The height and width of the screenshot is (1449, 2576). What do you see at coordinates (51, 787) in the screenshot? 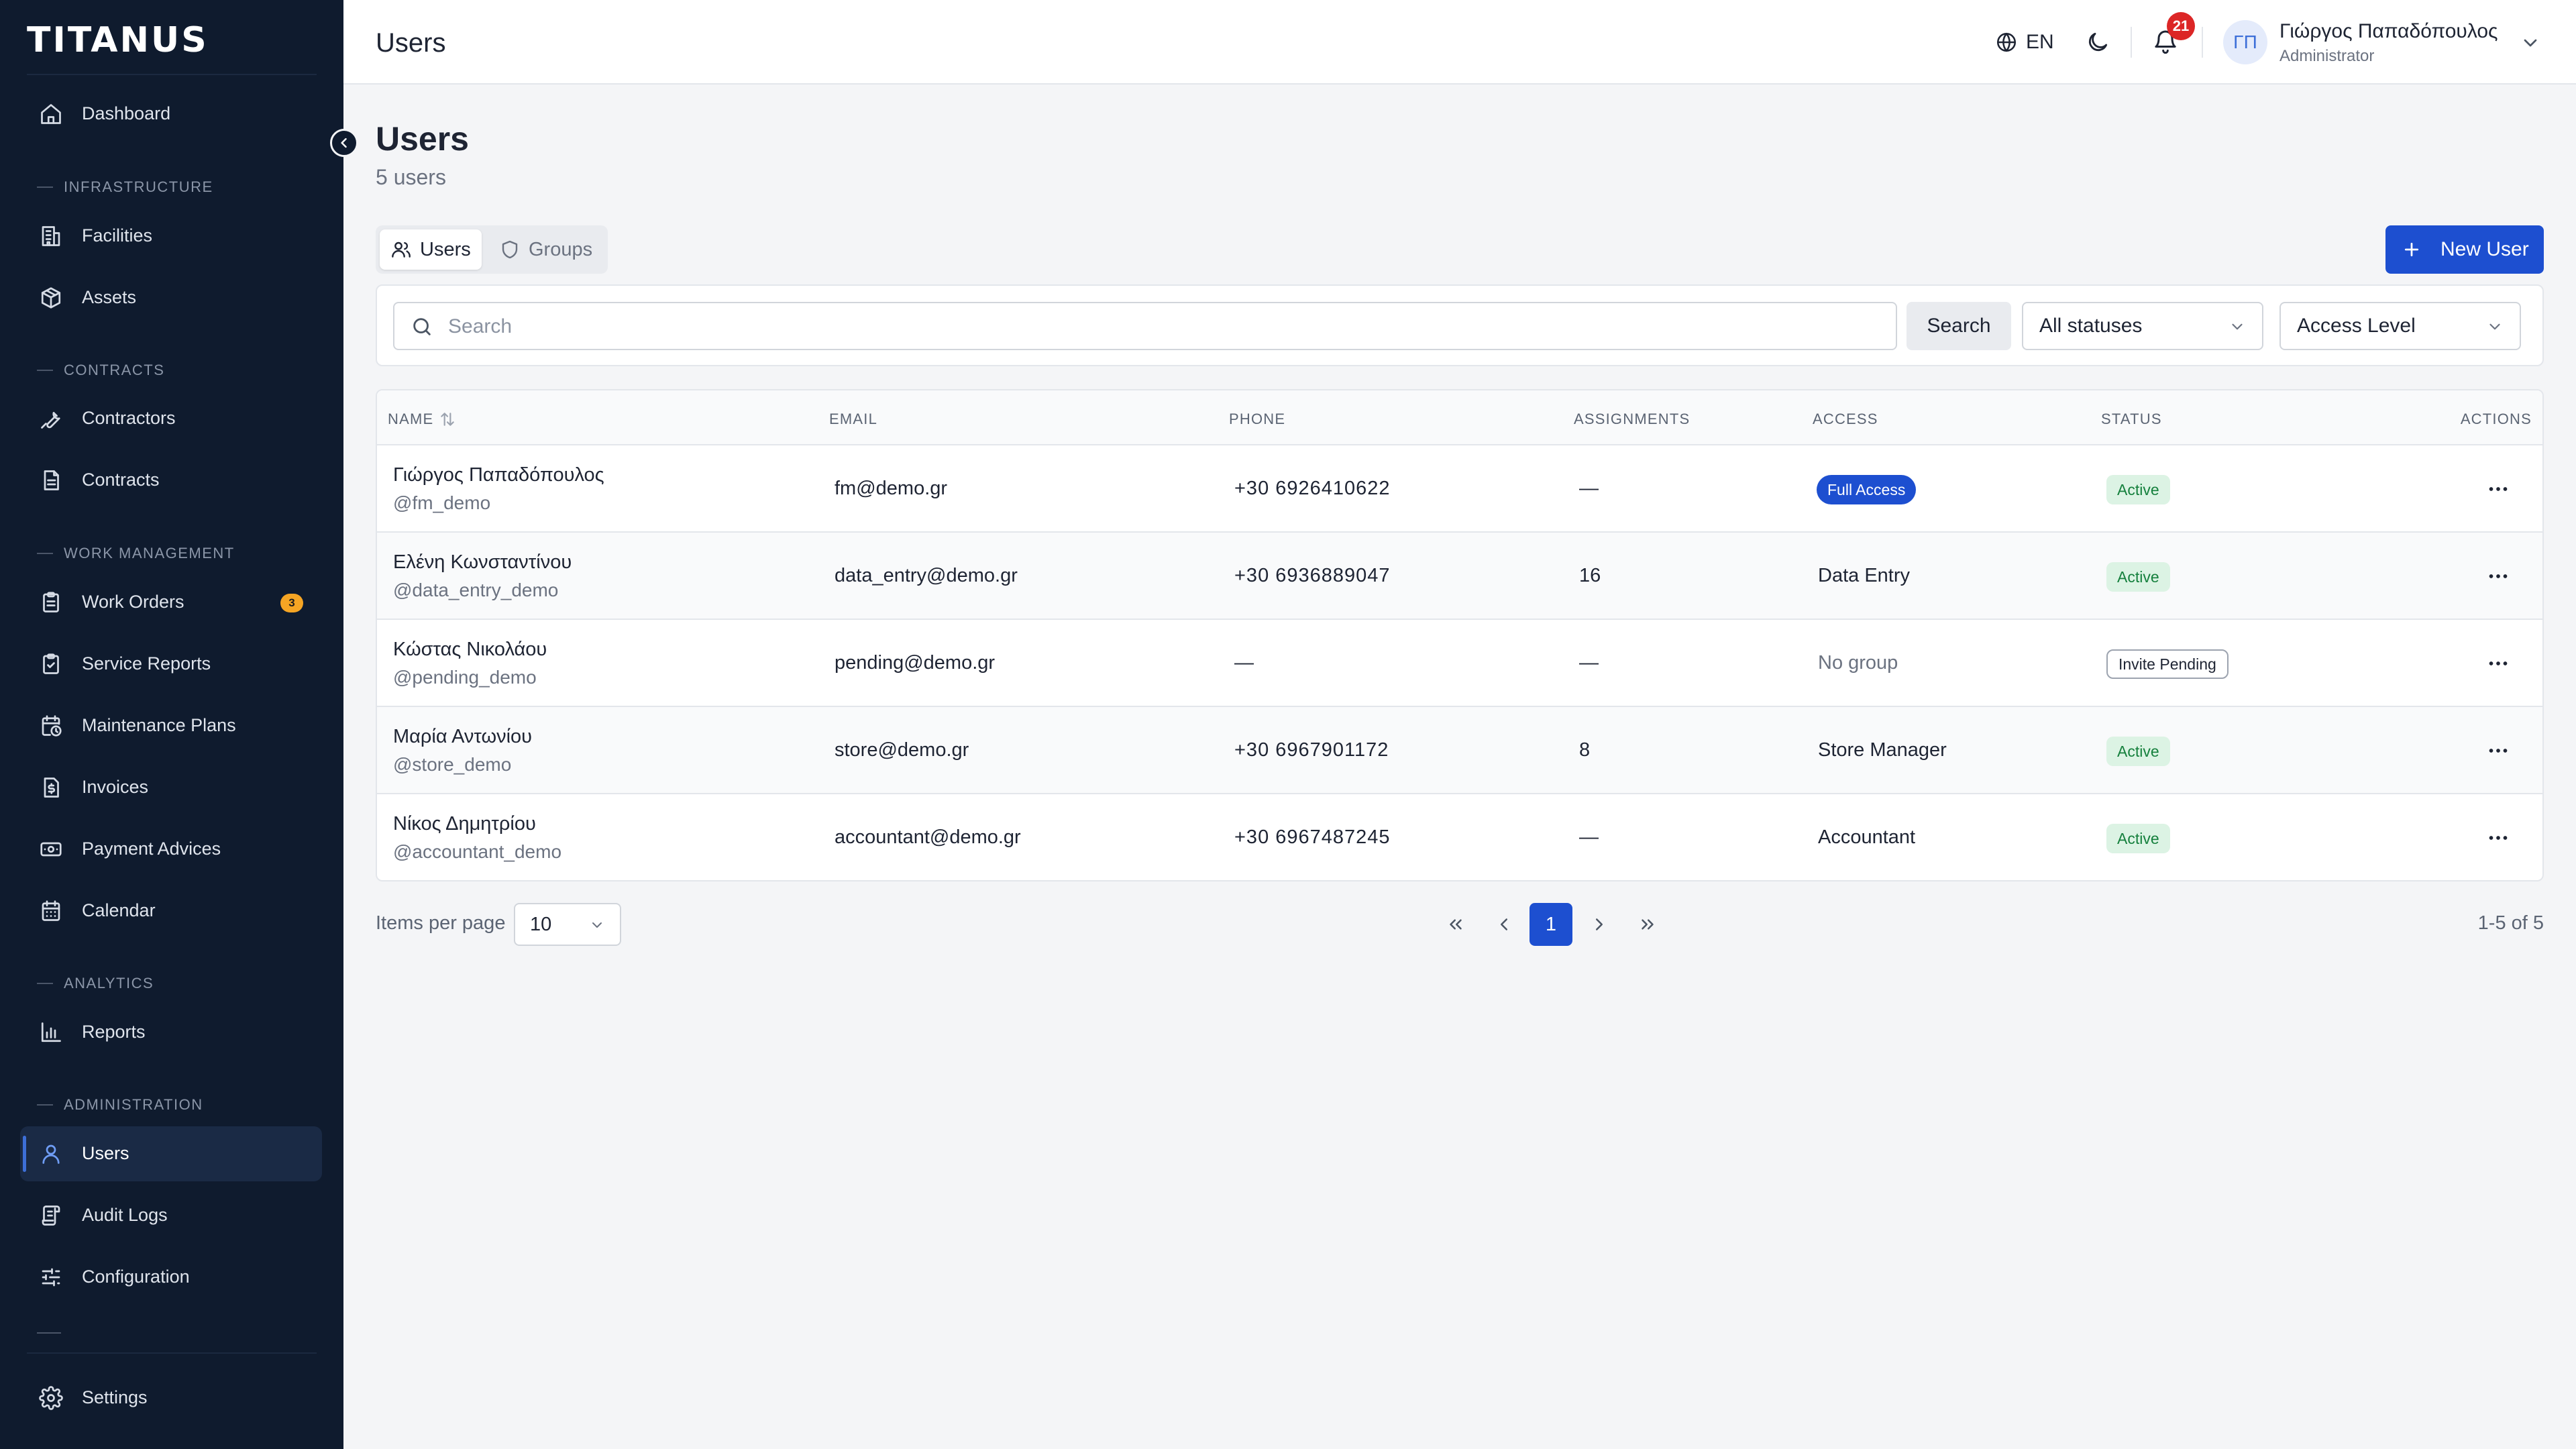
I see `dollar-document-icon` at bounding box center [51, 787].